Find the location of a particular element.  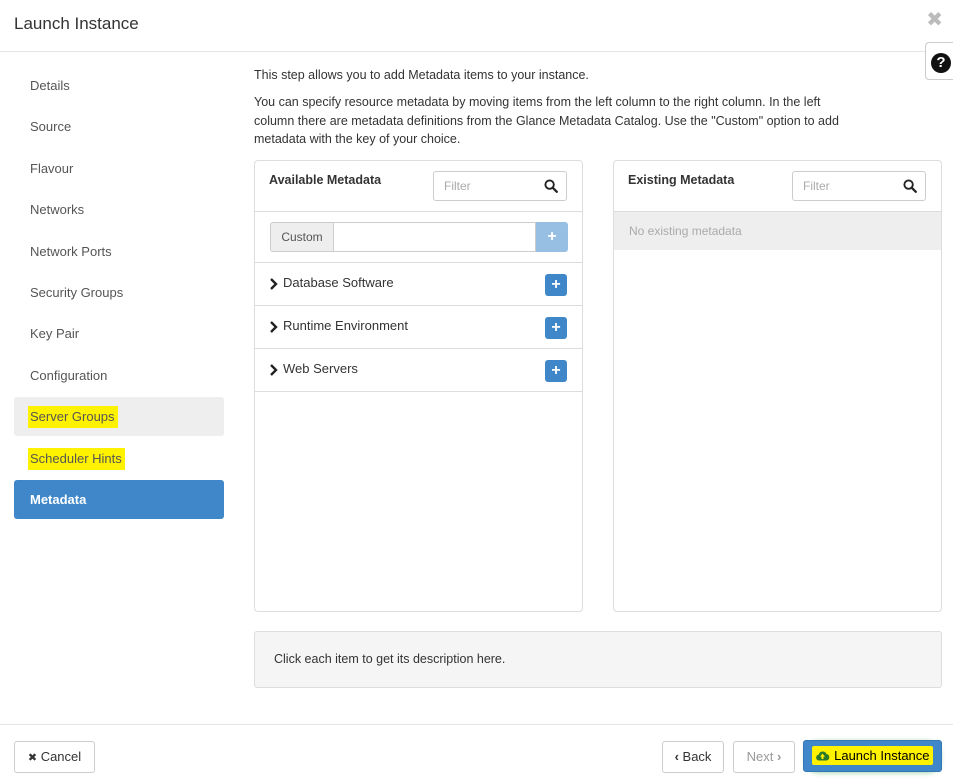

existing-filter-input is located at coordinates (845, 186).